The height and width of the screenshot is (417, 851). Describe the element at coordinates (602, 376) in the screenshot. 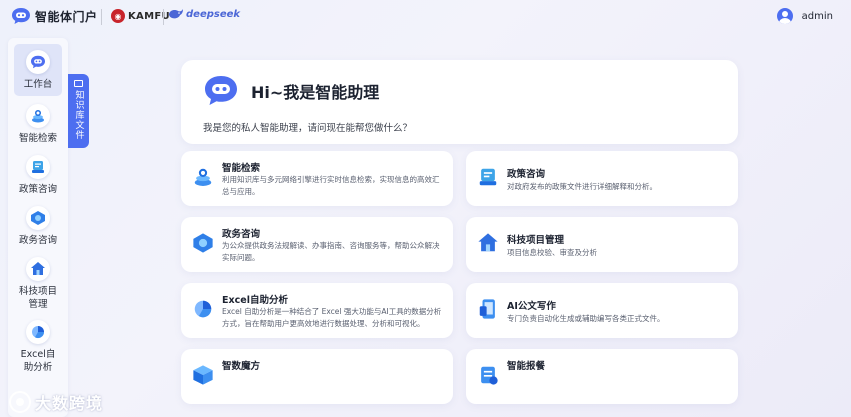

I see `feature-card-meal-order: 智能报餐` at that location.